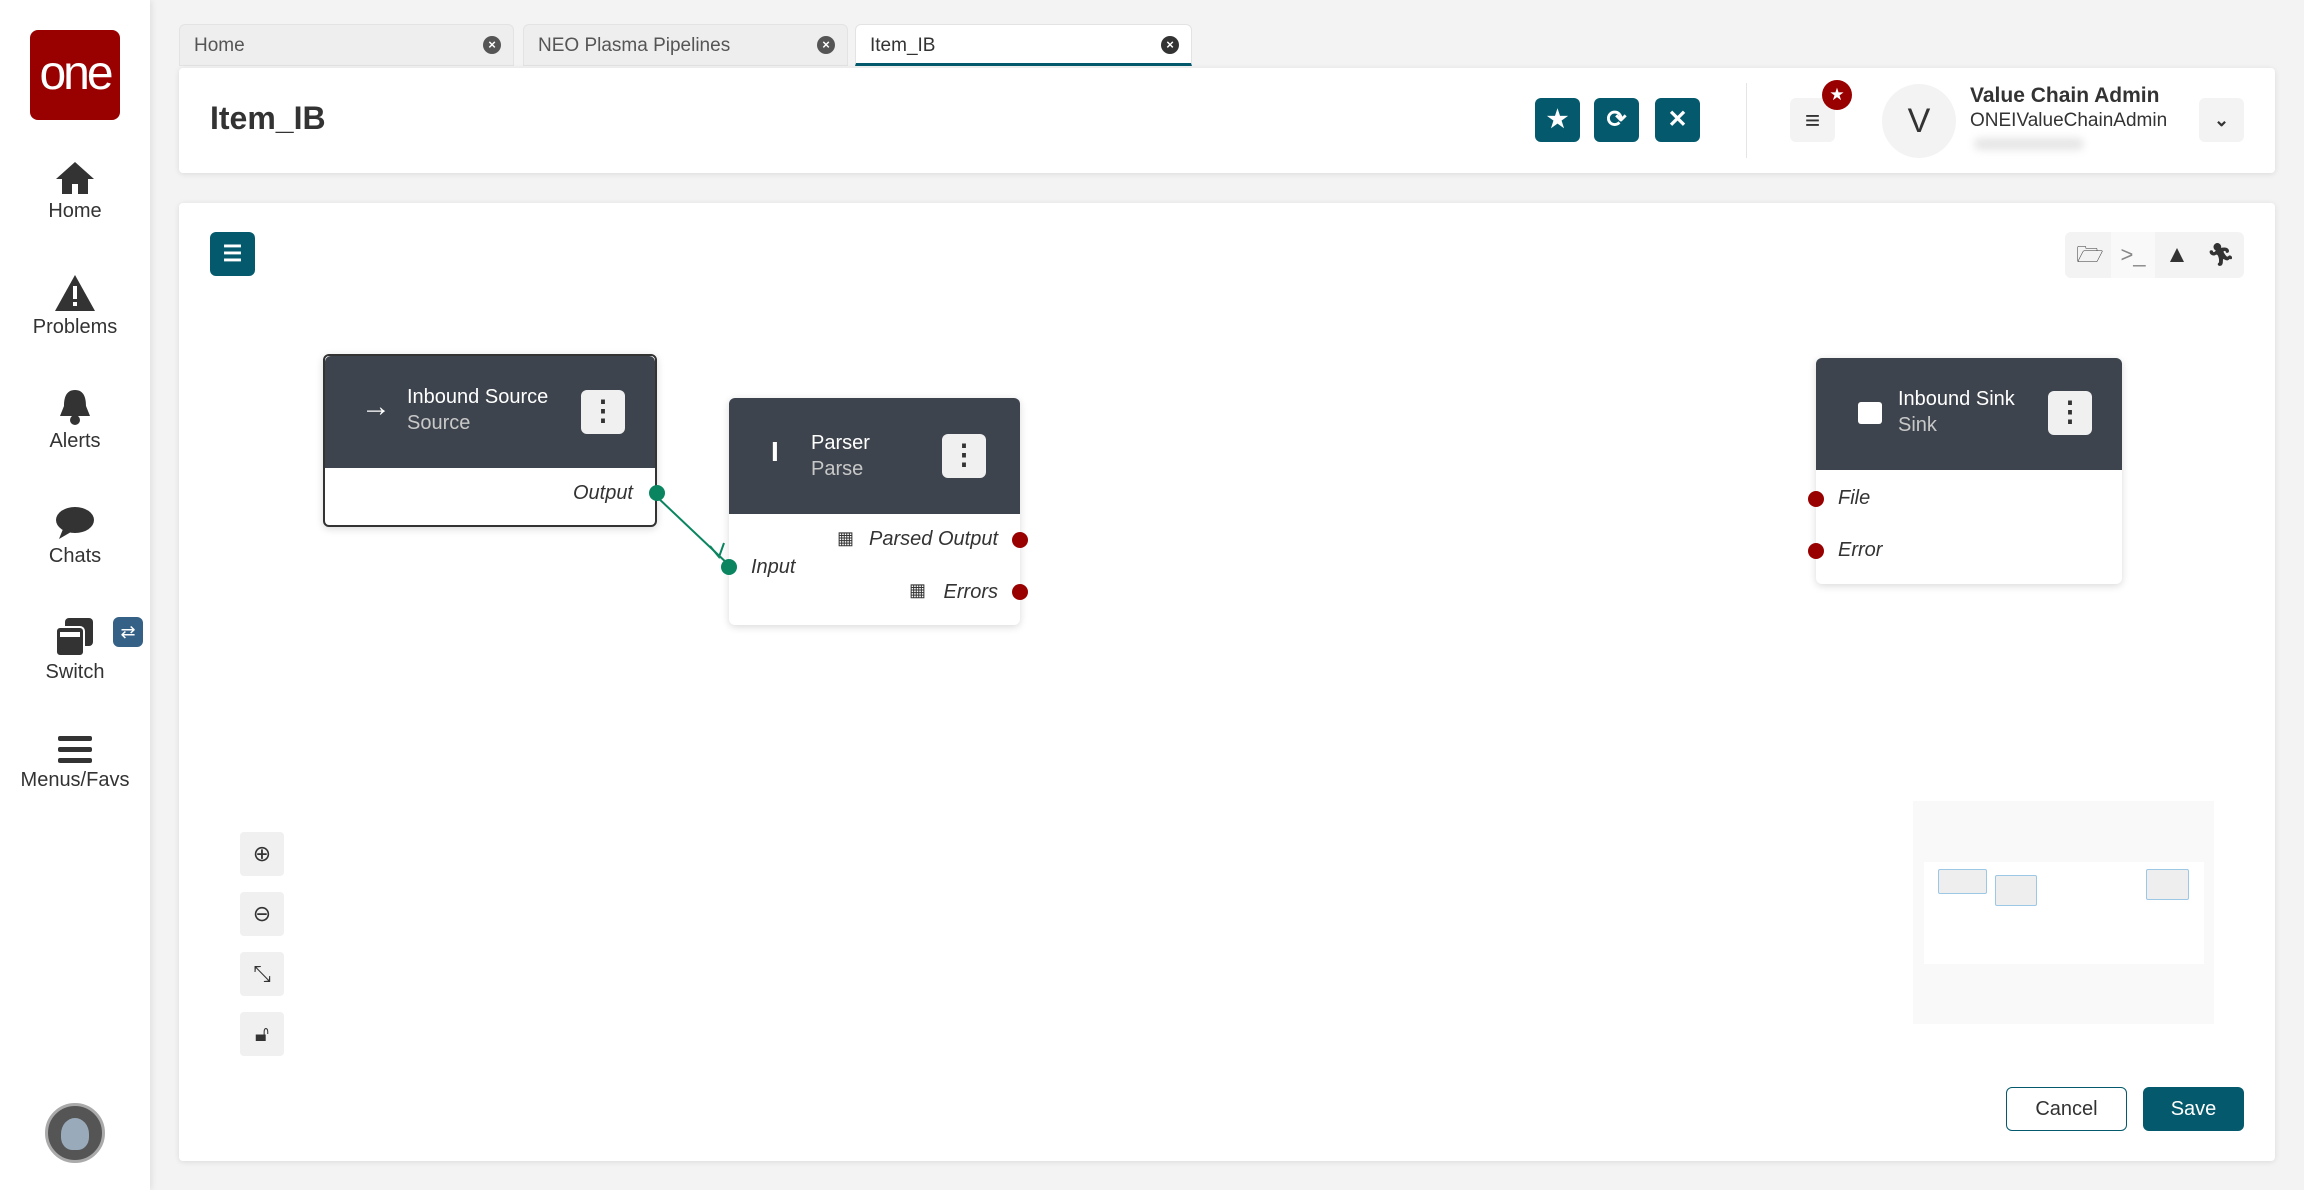 This screenshot has height=1190, width=2304. I want to click on terminal-icon: >_, so click(2133, 255).